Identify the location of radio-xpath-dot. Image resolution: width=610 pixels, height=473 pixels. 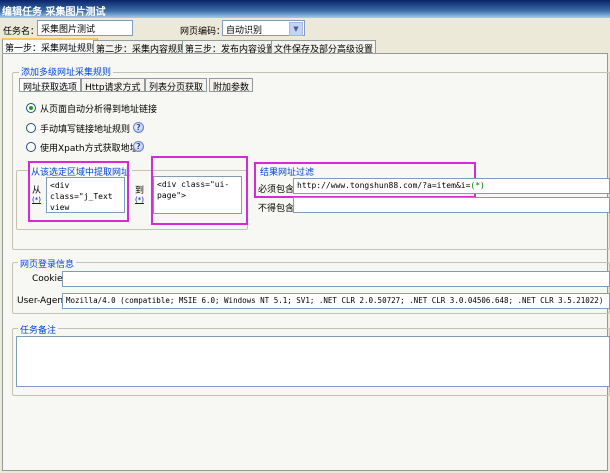
(31, 147).